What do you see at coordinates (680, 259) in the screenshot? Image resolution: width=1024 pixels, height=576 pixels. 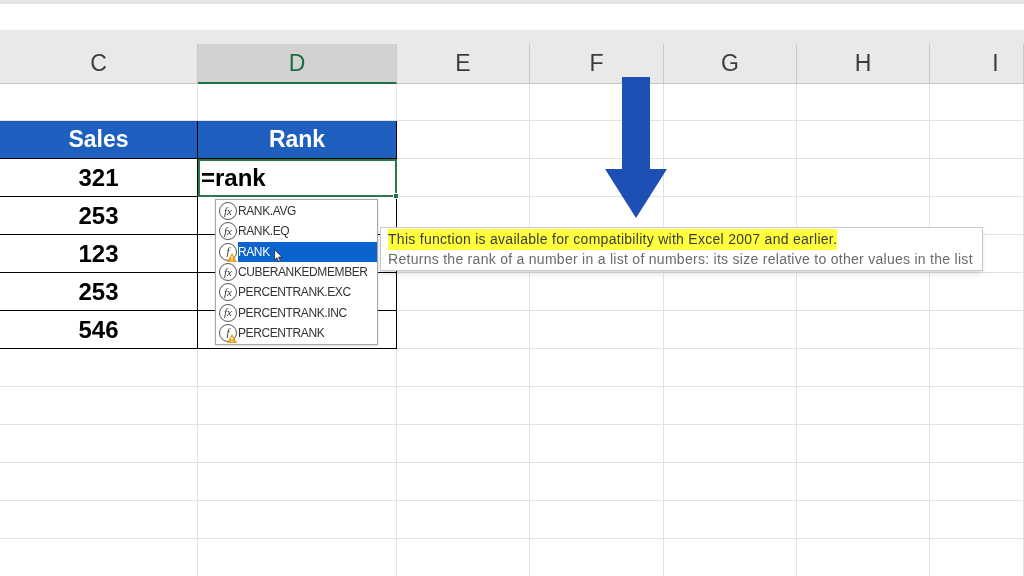 I see `tooltip-text: Returns the rank of a number in a list of numbers: its size relative to other values in the list` at bounding box center [680, 259].